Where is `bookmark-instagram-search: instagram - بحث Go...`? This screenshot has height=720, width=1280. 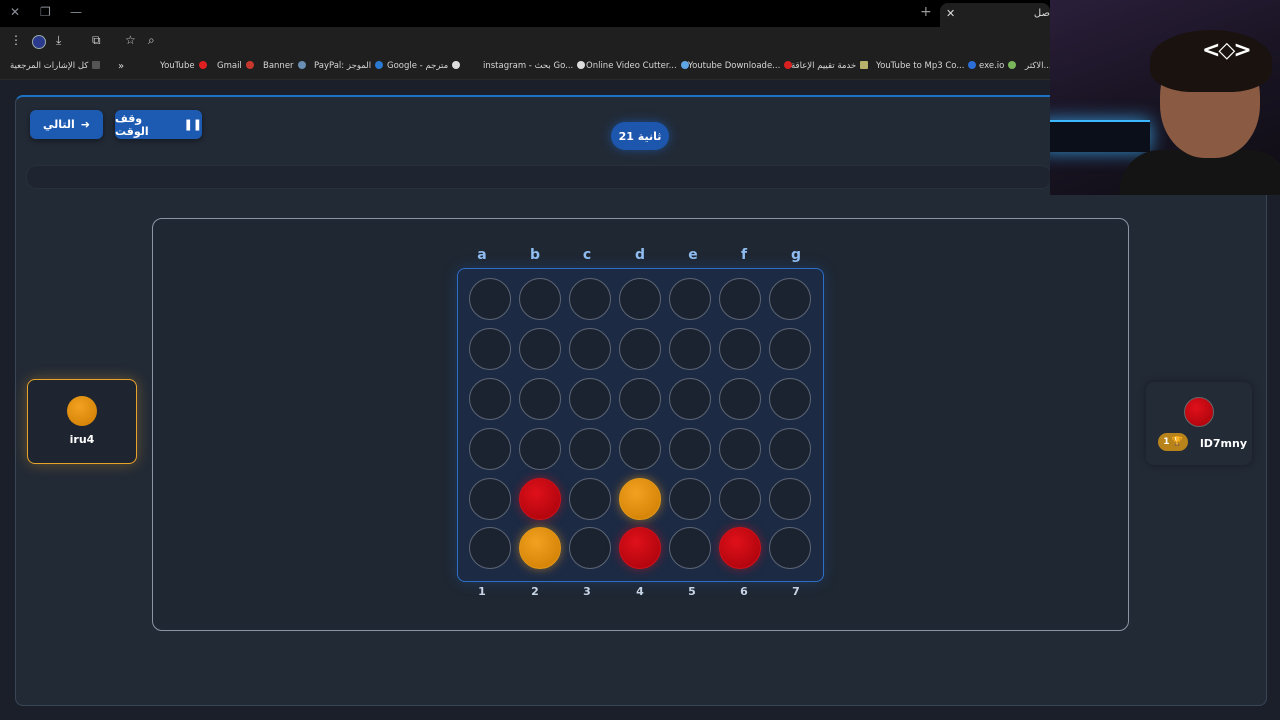
bookmark-instagram-search: instagram - بحث Go... is located at coordinates (534, 66).